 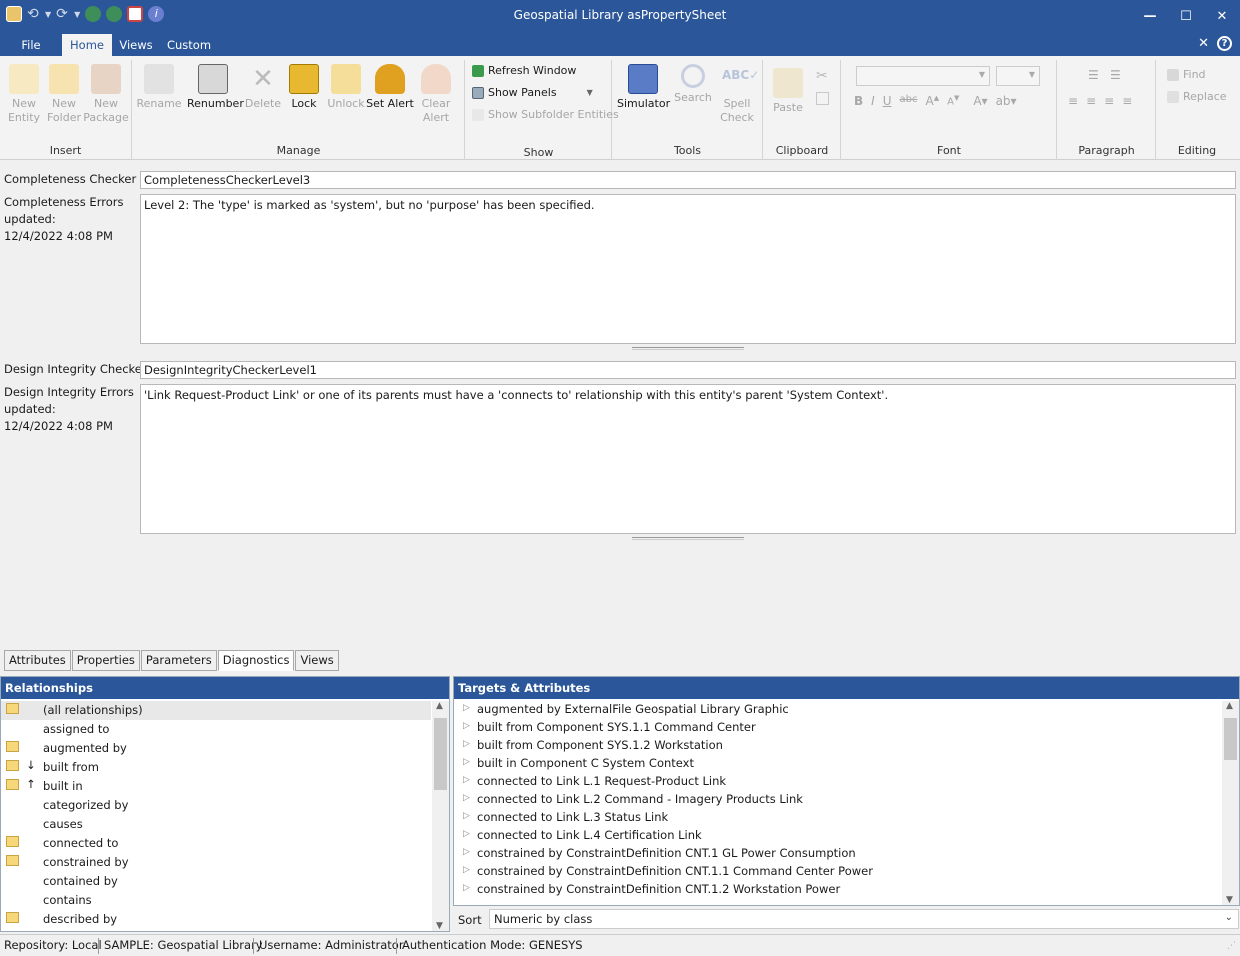 I want to click on tab-file: File, so click(x=31, y=45).